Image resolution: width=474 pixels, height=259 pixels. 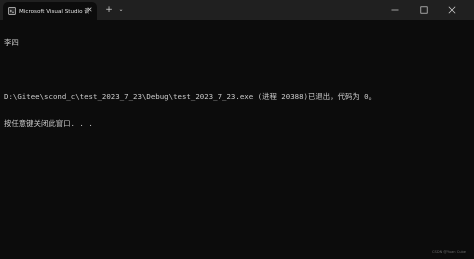 What do you see at coordinates (237, 10) in the screenshot?
I see `title-bar: Microsoft Visual Studio 调试控 ✕ + ⌄` at bounding box center [237, 10].